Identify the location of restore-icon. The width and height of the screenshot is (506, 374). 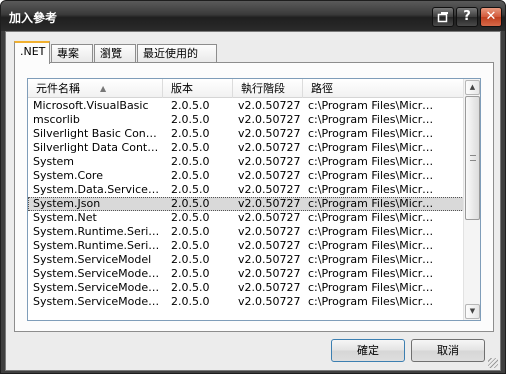
(442, 17).